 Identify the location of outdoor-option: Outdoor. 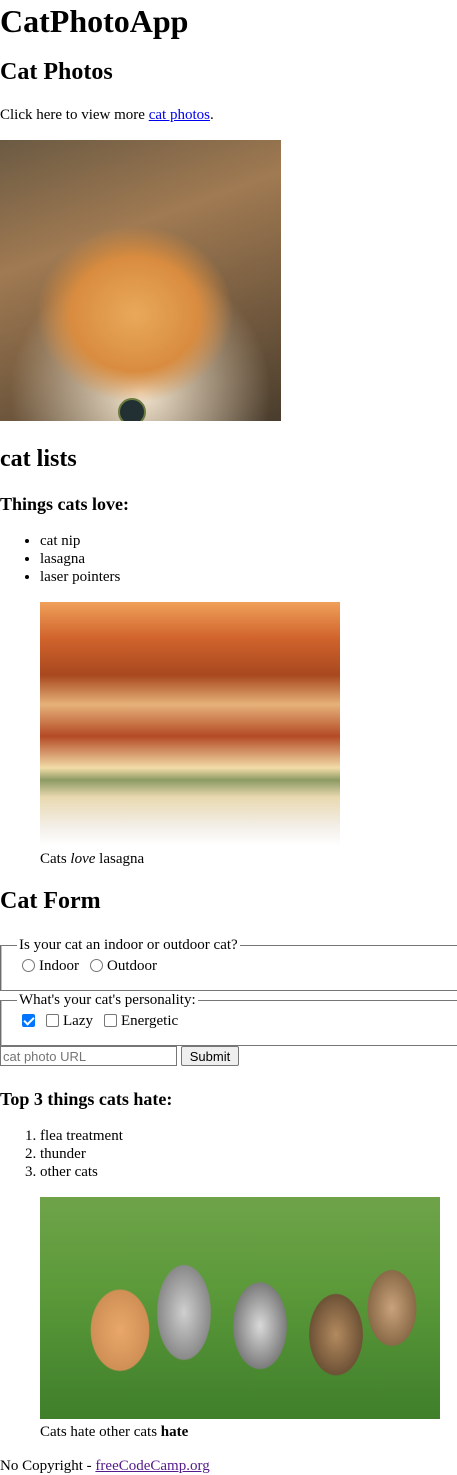
(122, 966).